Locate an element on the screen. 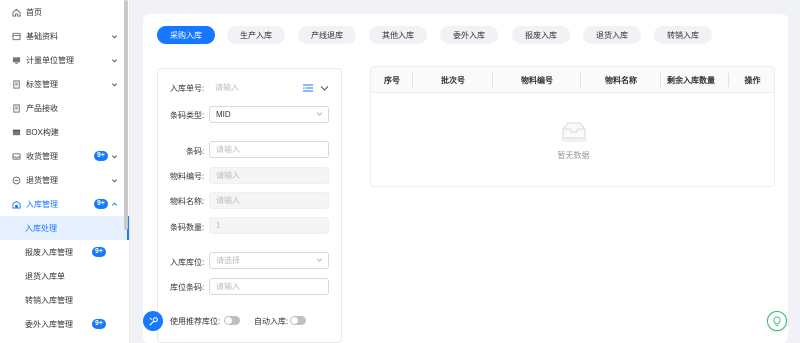 This screenshot has height=343, width=800. column-header: 操作 is located at coordinates (752, 80).